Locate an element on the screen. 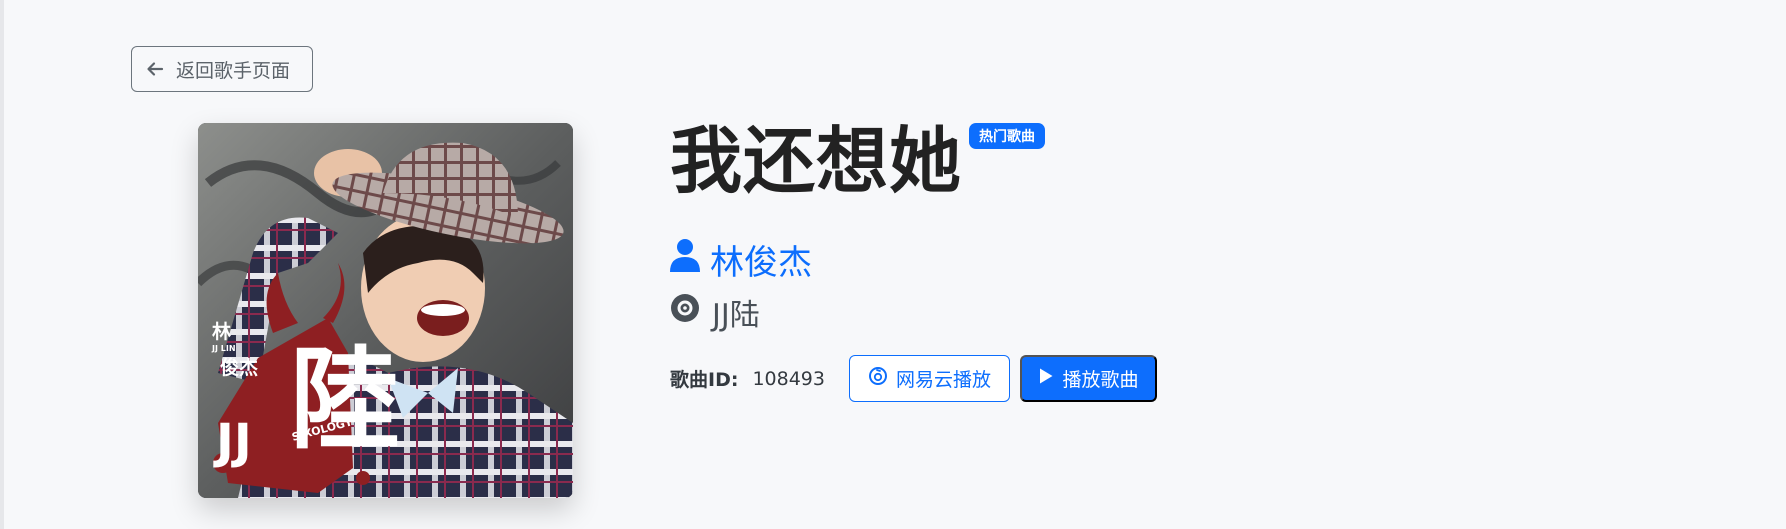 This screenshot has width=1786, height=529. album-cover: 陸 JJ 林 JJ LIN 俊杰 SIXOLOGY is located at coordinates (385, 310).